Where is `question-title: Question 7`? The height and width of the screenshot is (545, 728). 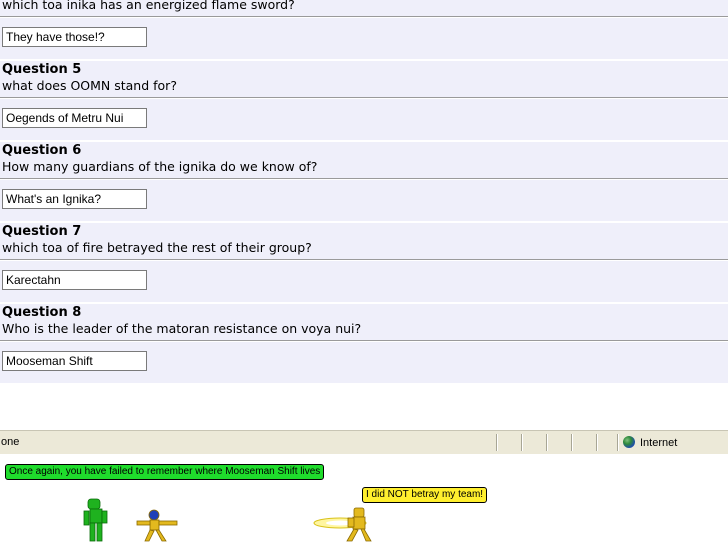 question-title: Question 7 is located at coordinates (42, 231).